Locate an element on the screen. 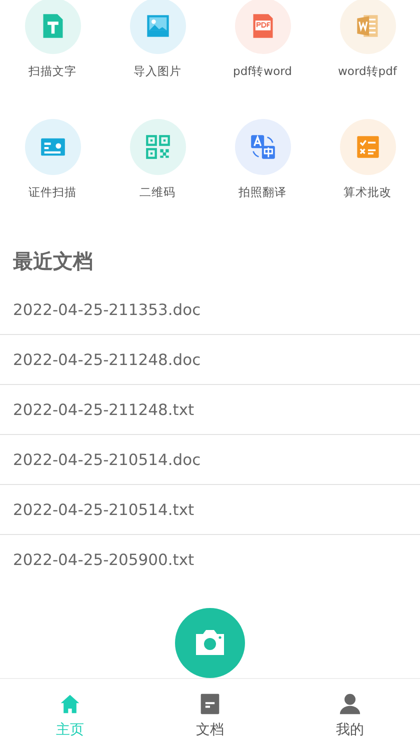  translate-icon is located at coordinates (263, 147).